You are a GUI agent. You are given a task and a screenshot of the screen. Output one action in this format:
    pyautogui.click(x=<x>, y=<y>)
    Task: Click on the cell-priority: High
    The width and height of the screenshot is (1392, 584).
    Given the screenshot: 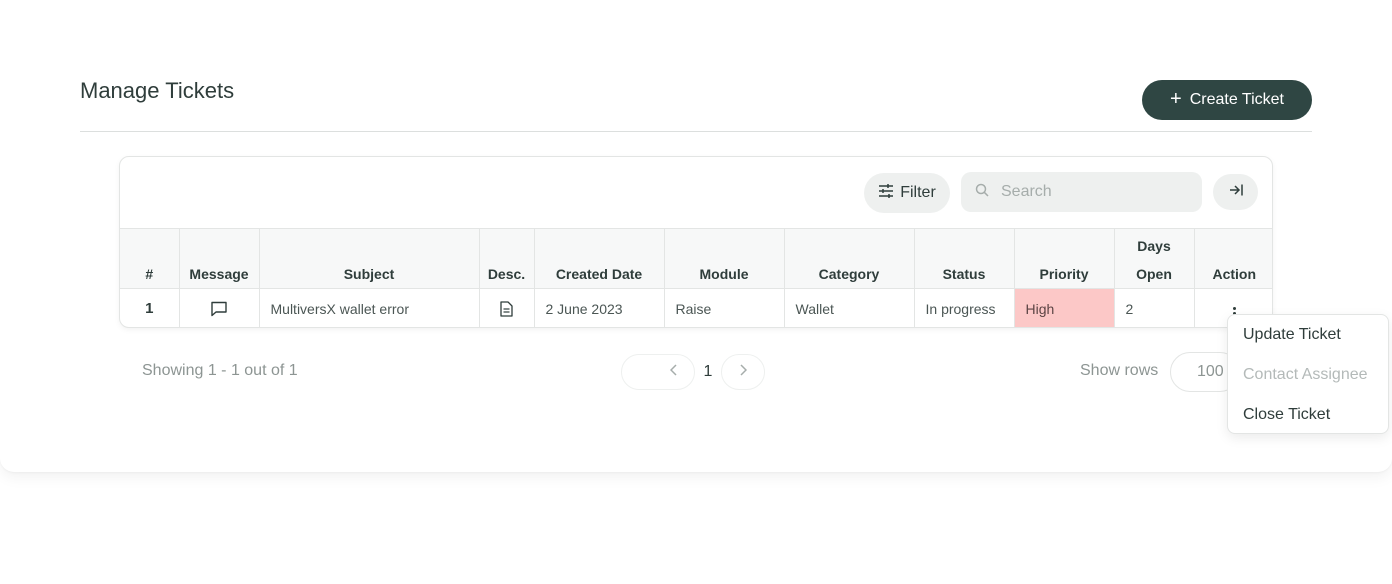 What is the action you would take?
    pyautogui.click(x=1064, y=307)
    